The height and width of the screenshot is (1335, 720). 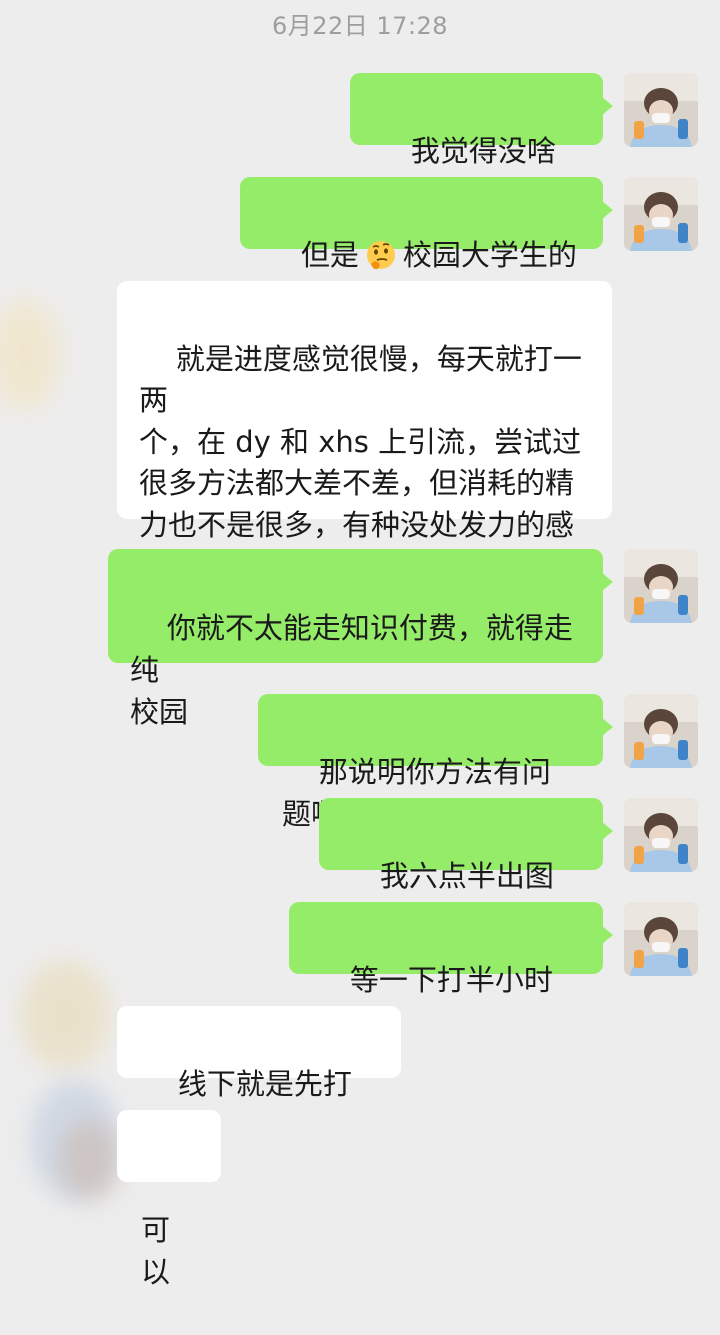 What do you see at coordinates (481, 141) in the screenshot?
I see `message-bubble-outgoing: 我觉得没啥问题` at bounding box center [481, 141].